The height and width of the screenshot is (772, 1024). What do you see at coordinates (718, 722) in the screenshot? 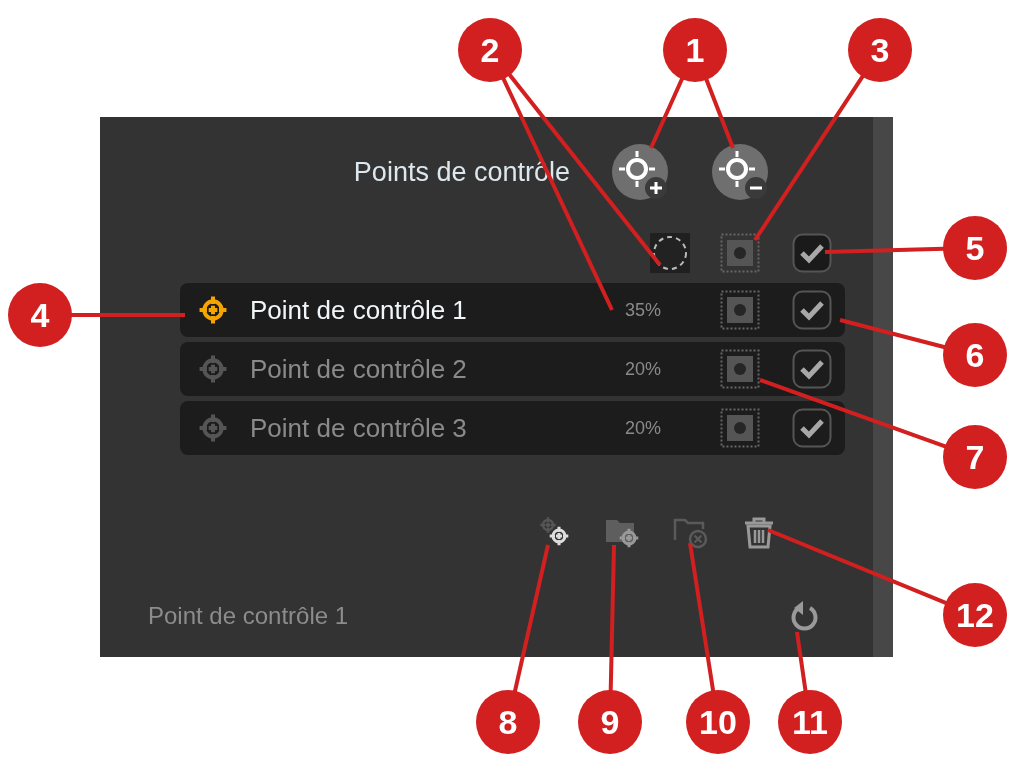
I see `callout-badge: 10` at bounding box center [718, 722].